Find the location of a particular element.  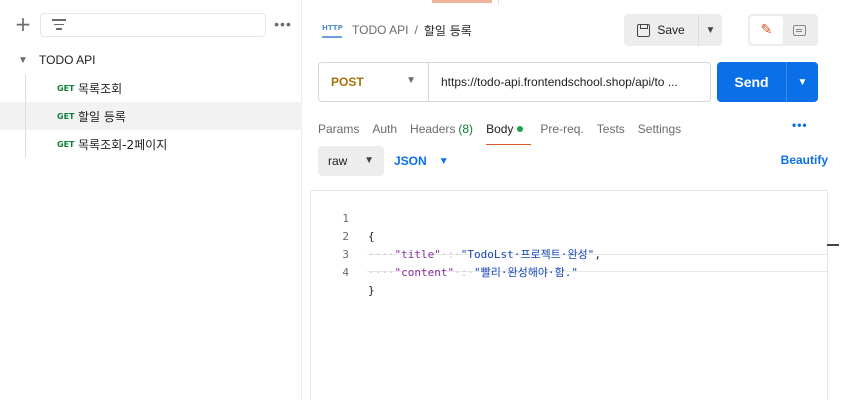

line-code: } is located at coordinates (371, 291).